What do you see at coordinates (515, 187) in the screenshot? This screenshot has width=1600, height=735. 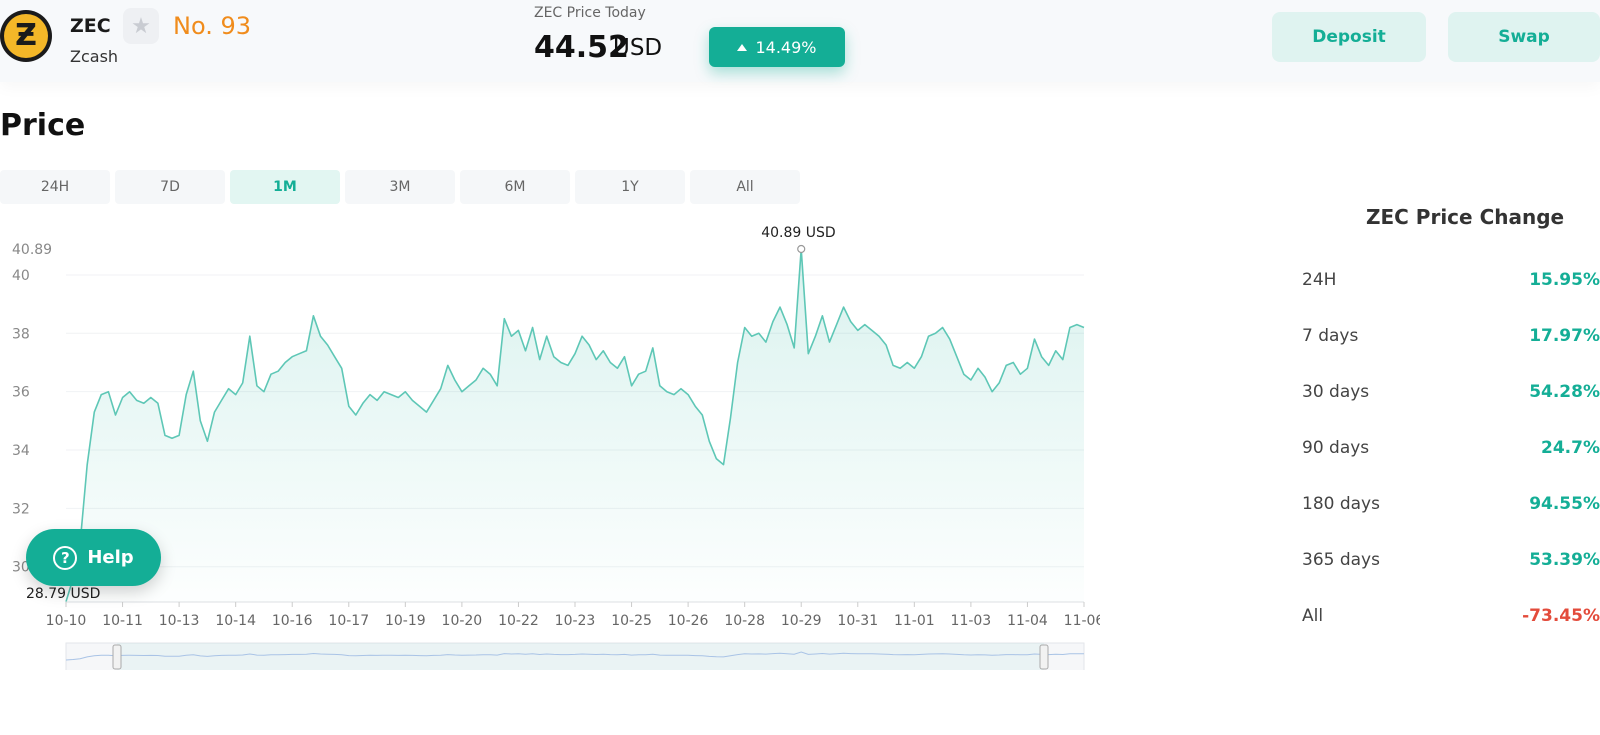 I see `tab-6m: 6M` at bounding box center [515, 187].